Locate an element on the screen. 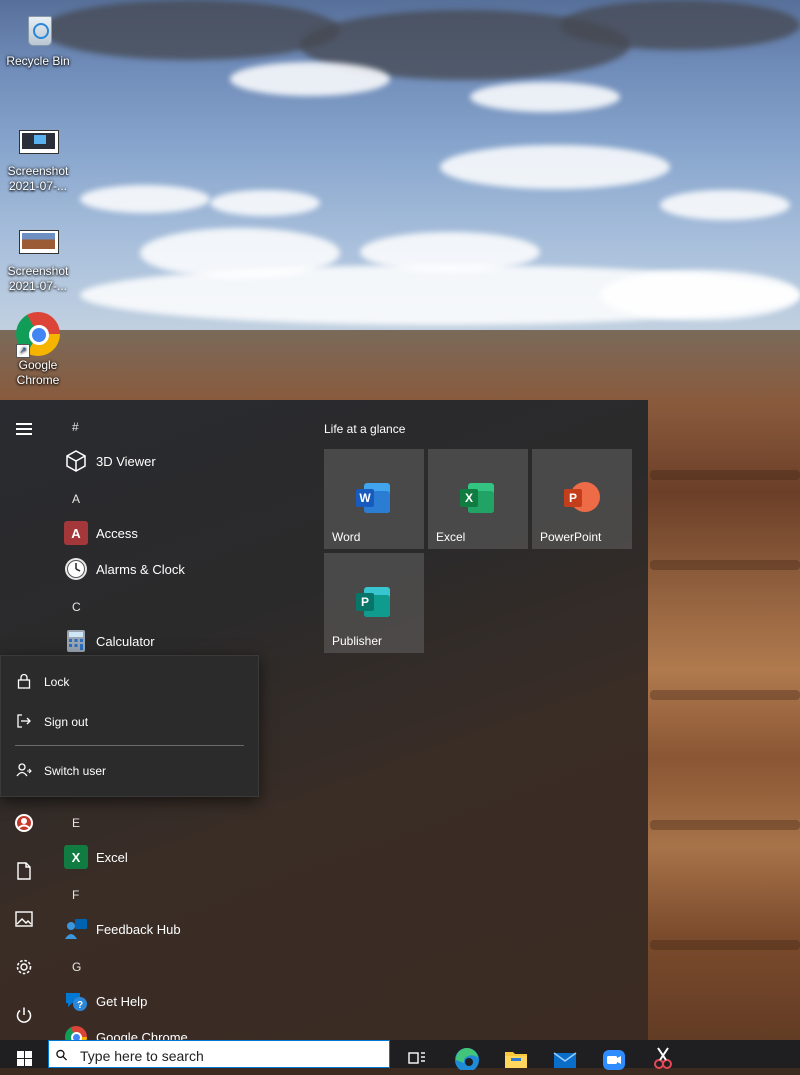 This screenshot has height=1075, width=800. letter-header: A is located at coordinates (76, 499).